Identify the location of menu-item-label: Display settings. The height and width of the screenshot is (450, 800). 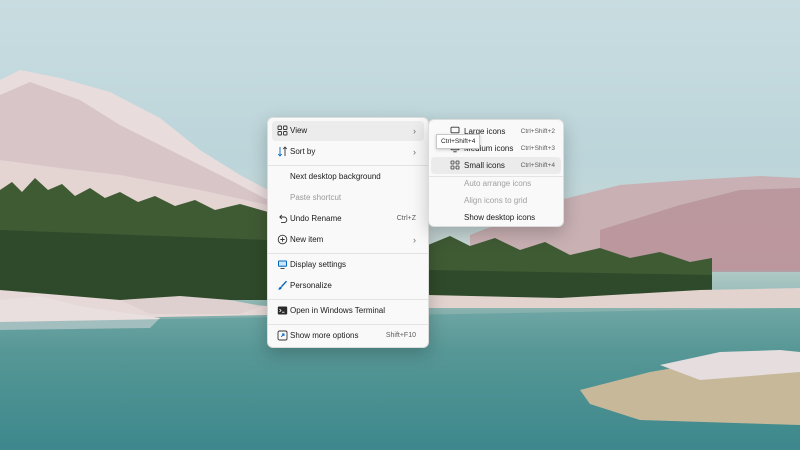
(318, 264).